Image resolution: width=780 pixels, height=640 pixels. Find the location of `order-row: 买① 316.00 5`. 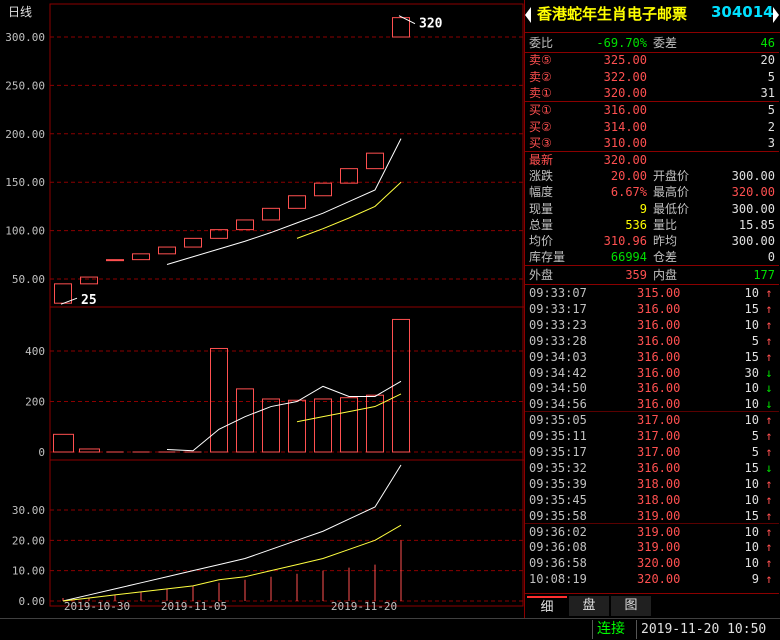

order-row: 买① 316.00 5 is located at coordinates (652, 110).